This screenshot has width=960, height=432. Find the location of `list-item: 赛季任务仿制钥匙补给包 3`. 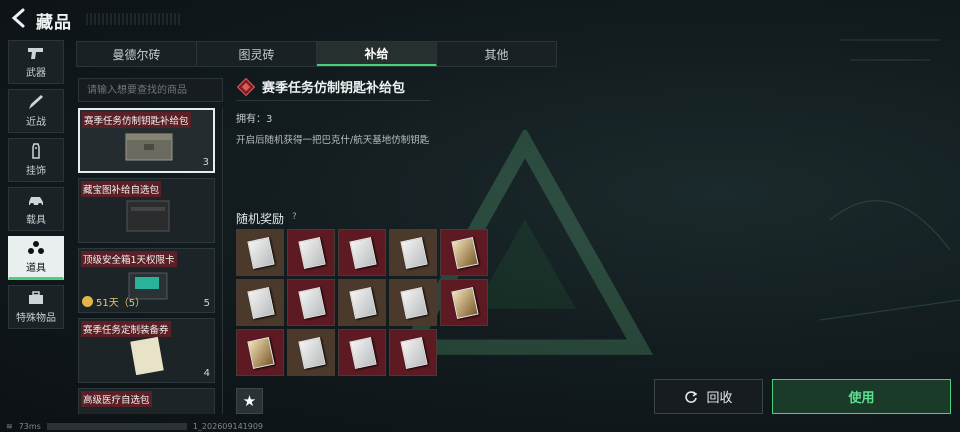

list-item: 赛季任务仿制钥匙补给包 3 is located at coordinates (146, 140).